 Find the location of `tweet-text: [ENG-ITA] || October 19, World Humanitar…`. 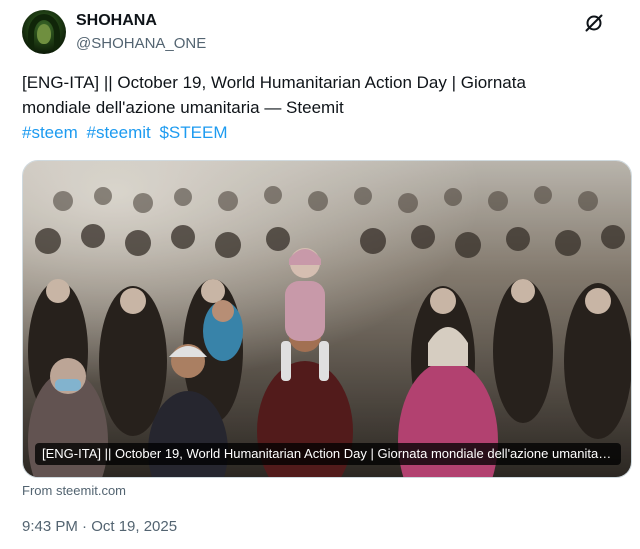

tweet-text: [ENG-ITA] || October 19, World Humanitar… is located at coordinates (322, 107).